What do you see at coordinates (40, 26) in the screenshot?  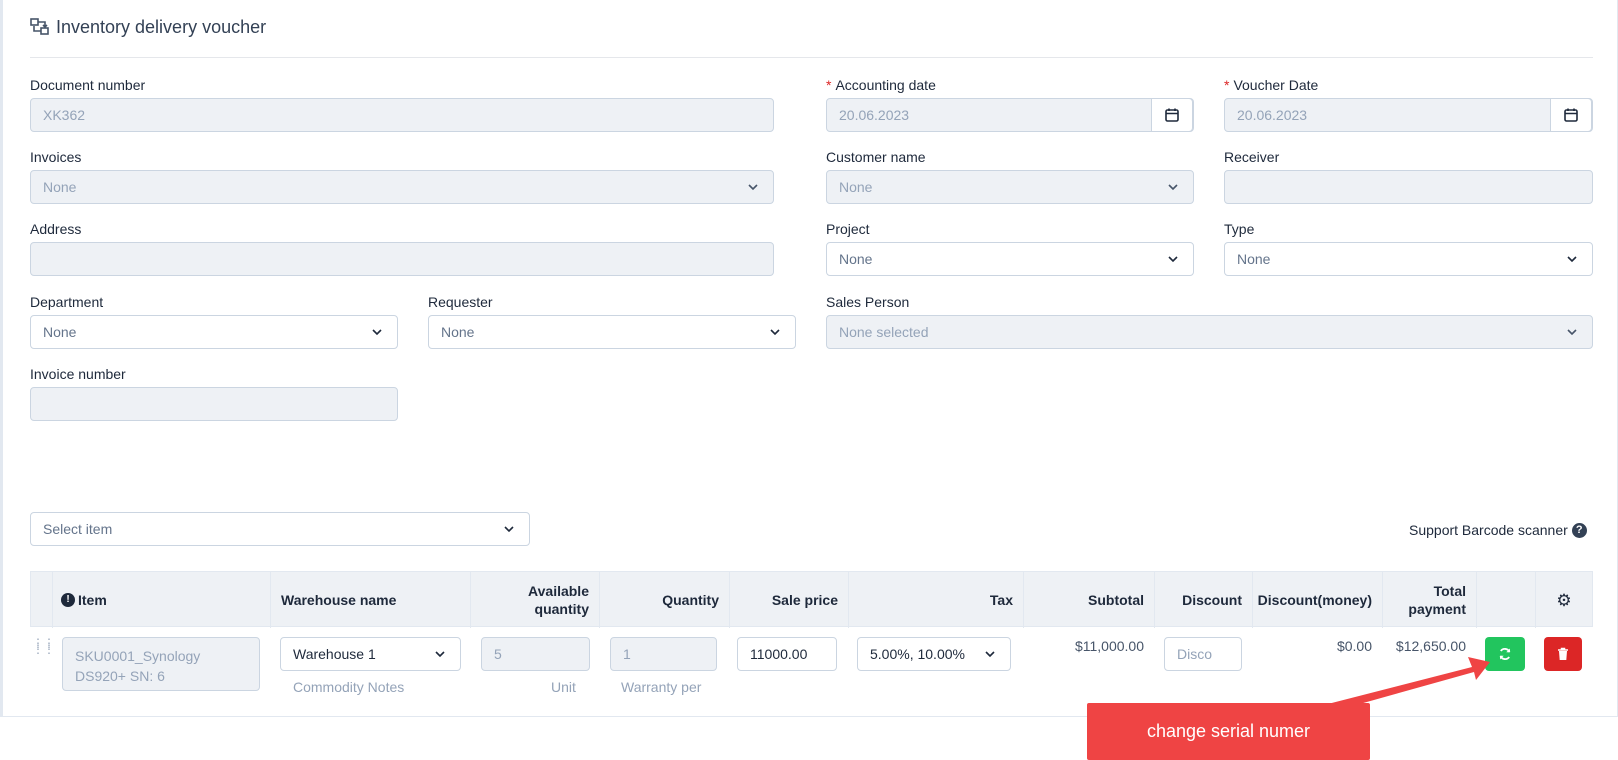 I see `transfer-icon` at bounding box center [40, 26].